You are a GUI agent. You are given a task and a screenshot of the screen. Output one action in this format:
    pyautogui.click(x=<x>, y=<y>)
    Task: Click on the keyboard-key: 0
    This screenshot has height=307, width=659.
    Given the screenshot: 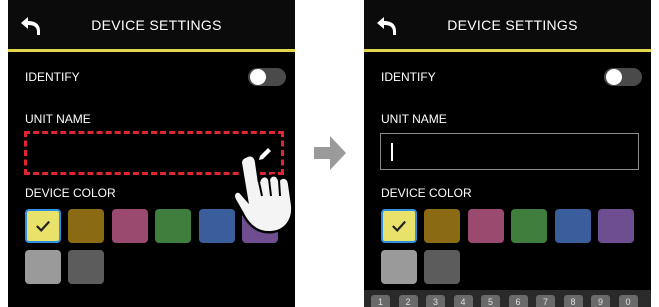 What is the action you would take?
    pyautogui.click(x=628, y=301)
    